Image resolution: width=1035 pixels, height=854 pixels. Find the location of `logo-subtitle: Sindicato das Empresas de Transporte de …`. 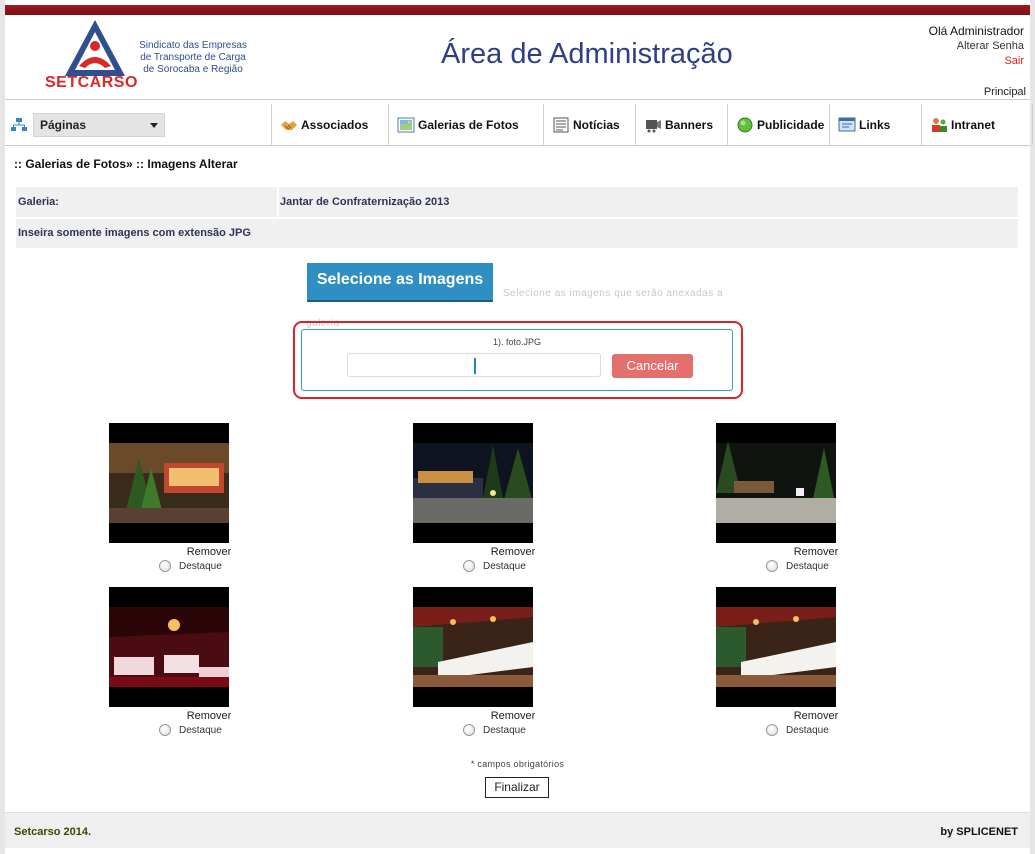

logo-subtitle: Sindicato das Empresas de Transporte de … is located at coordinates (193, 57).